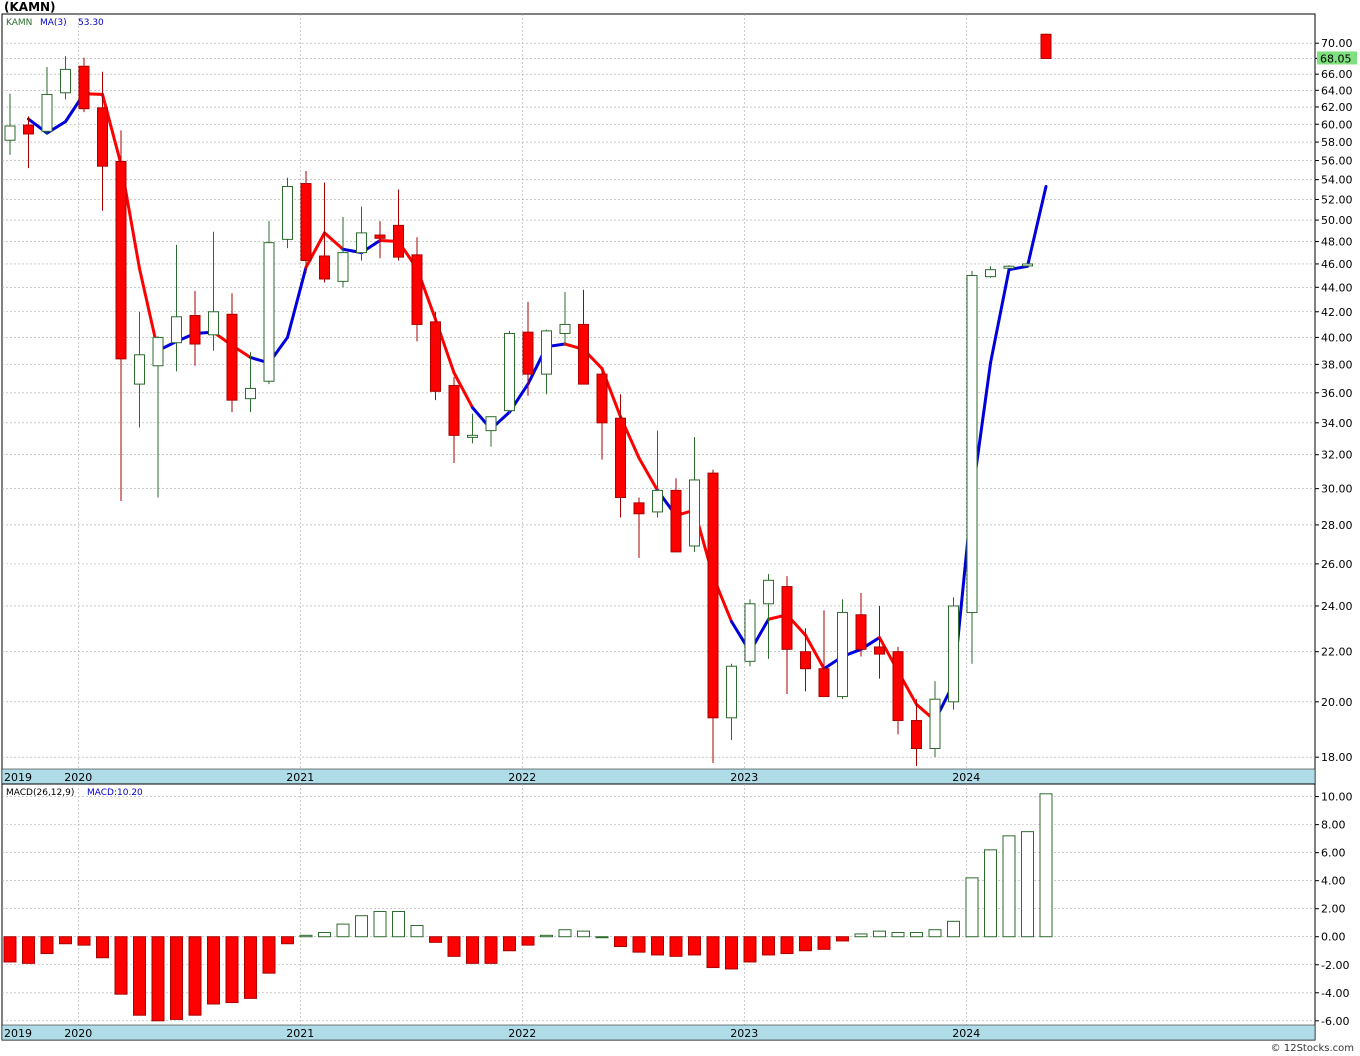  What do you see at coordinates (53, 23) in the screenshot?
I see `legend-ma-label: MA(3)` at bounding box center [53, 23].